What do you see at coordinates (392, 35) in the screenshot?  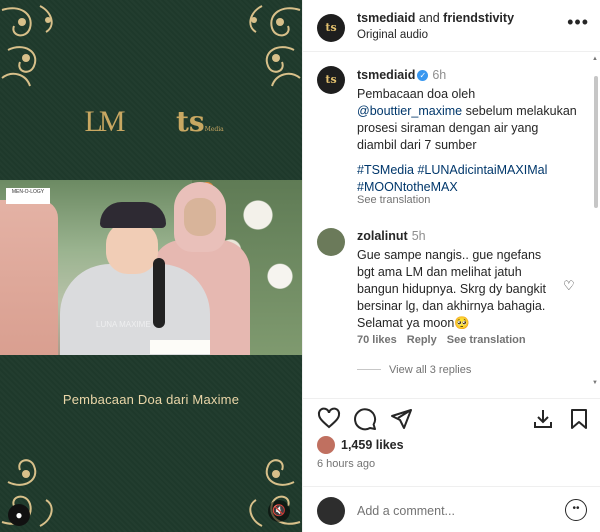 I see `audio-link: Original audio` at bounding box center [392, 35].